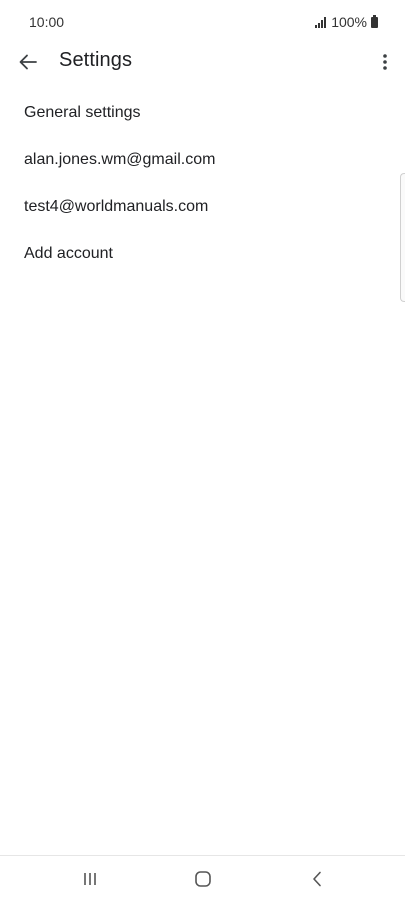 The width and height of the screenshot is (405, 902). Describe the element at coordinates (202, 253) in the screenshot. I see `list-item-add-account: Add account` at that location.